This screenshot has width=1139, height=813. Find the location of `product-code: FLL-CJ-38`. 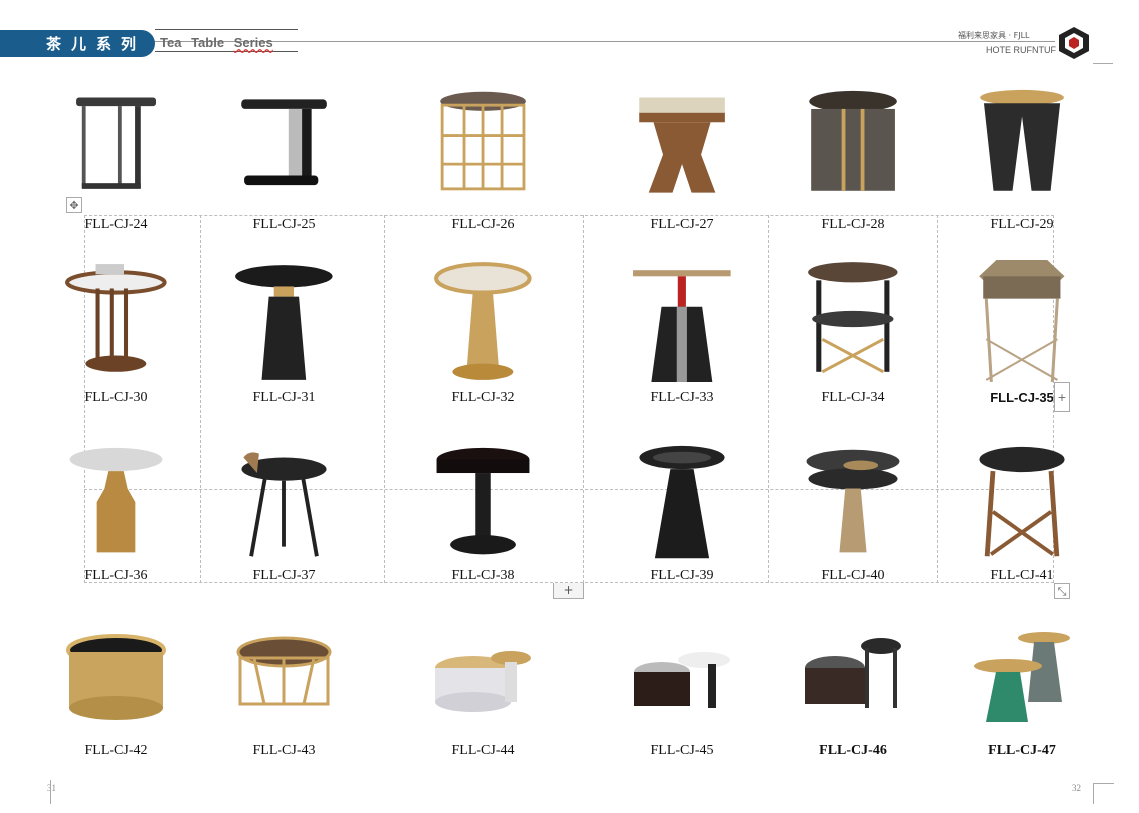

product-code: FLL-CJ-38 is located at coordinates (483, 575).